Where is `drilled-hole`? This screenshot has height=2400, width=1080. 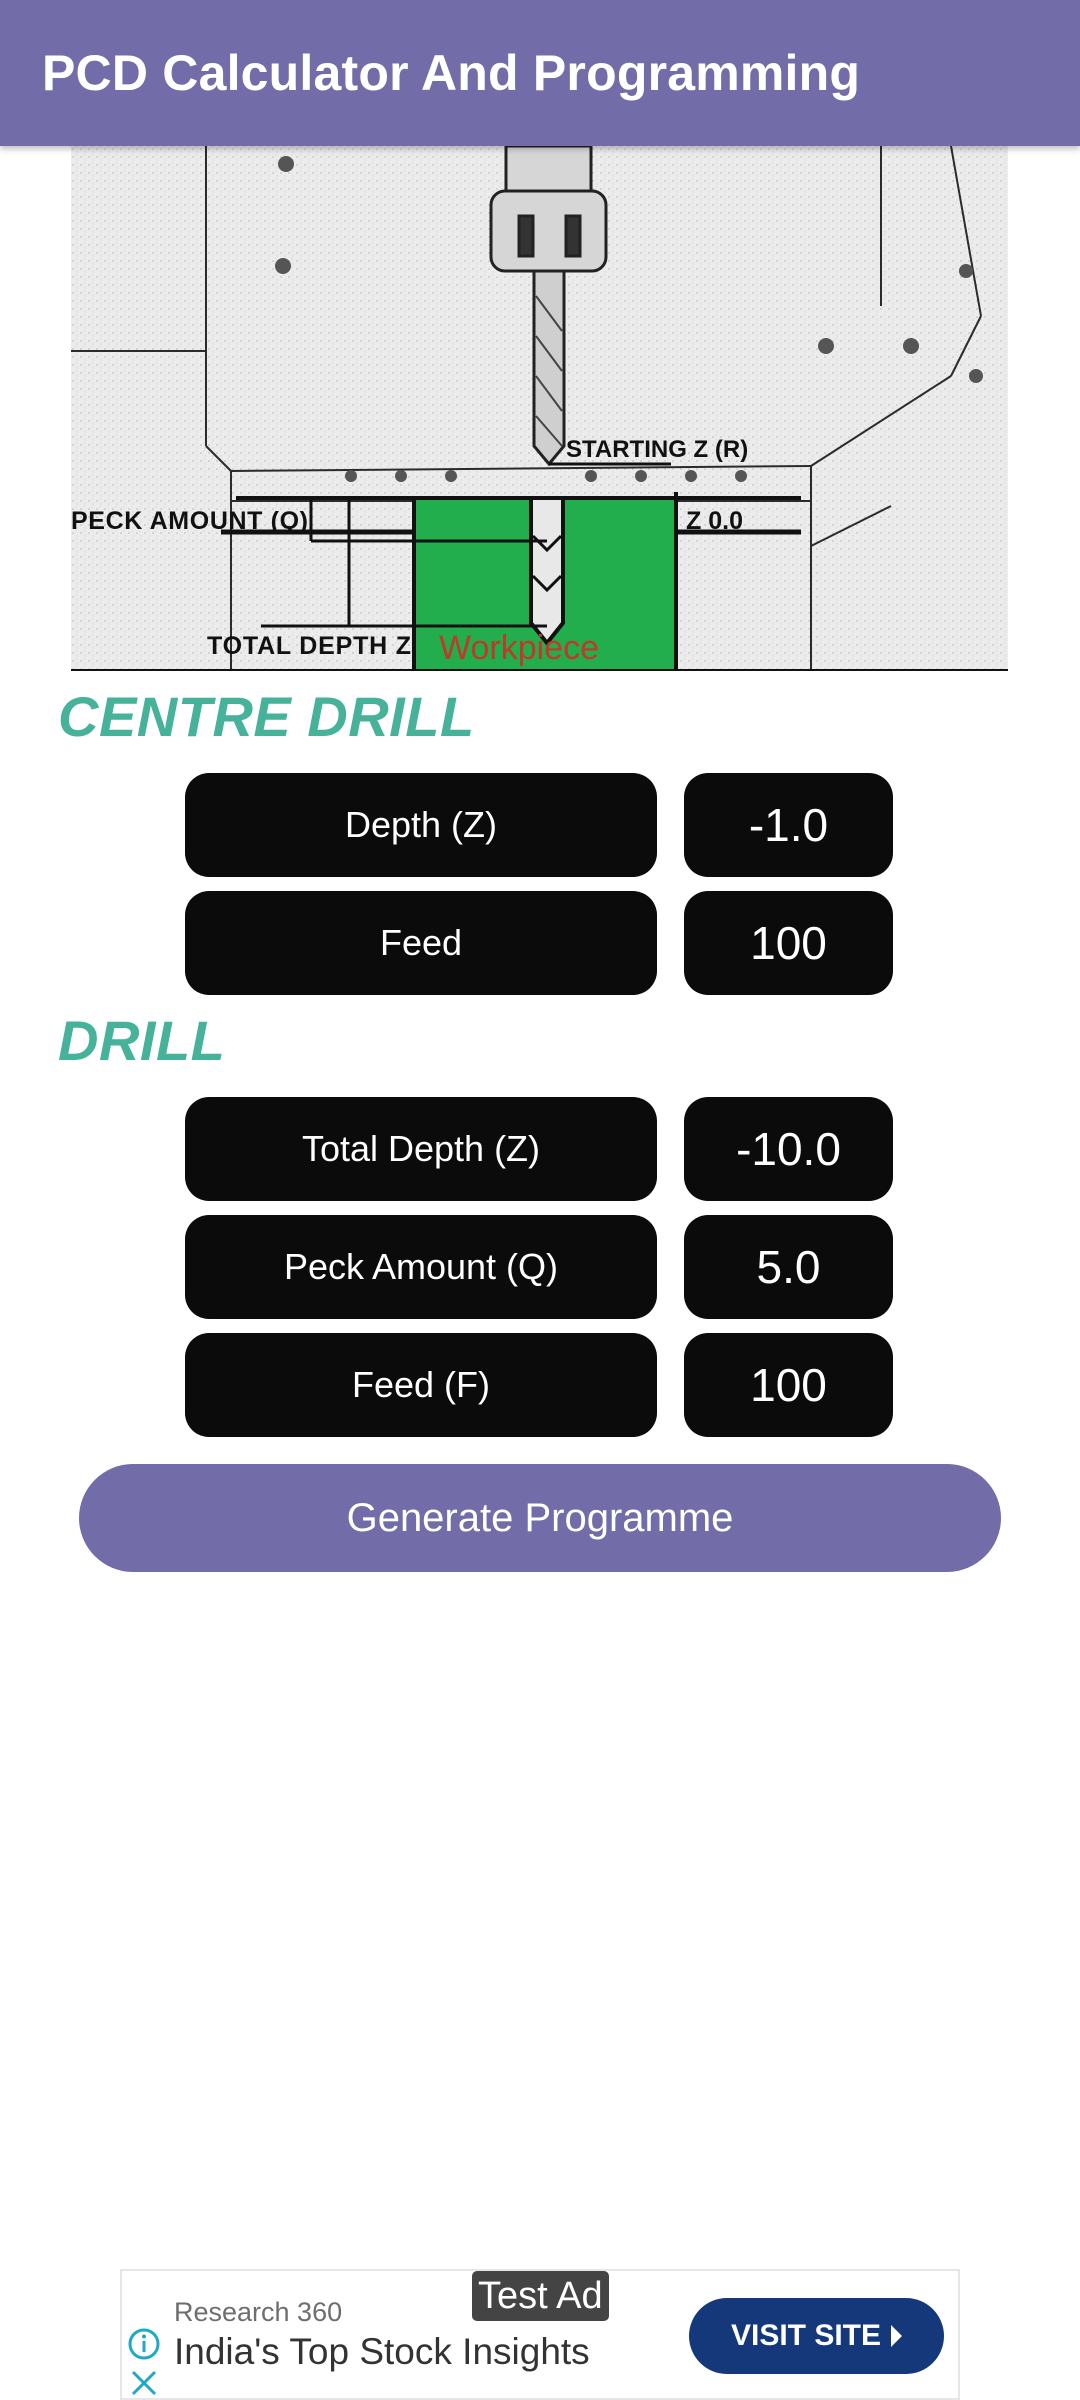
drilled-hole is located at coordinates (547, 571).